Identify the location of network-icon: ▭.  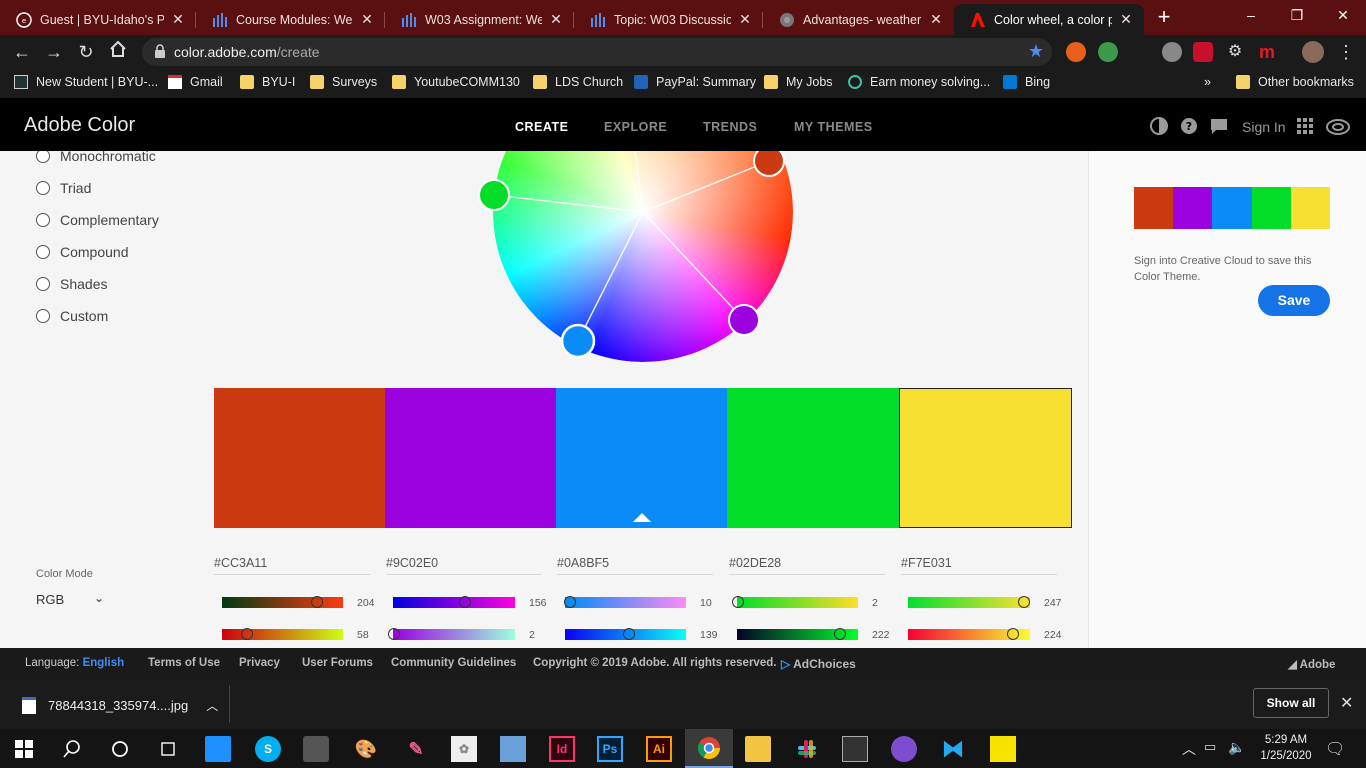
(1210, 747).